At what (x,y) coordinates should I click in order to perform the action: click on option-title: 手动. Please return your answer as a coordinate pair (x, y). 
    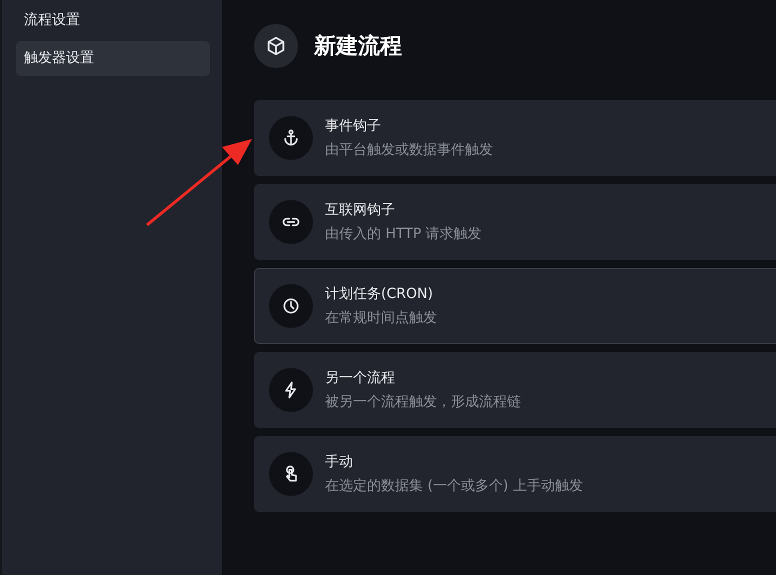
    Looking at the image, I should click on (339, 462).